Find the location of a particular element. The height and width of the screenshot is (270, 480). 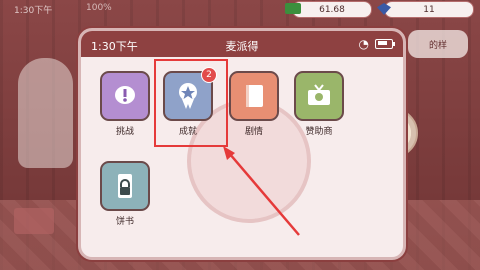

app-label: 挑战 is located at coordinates (124, 132).